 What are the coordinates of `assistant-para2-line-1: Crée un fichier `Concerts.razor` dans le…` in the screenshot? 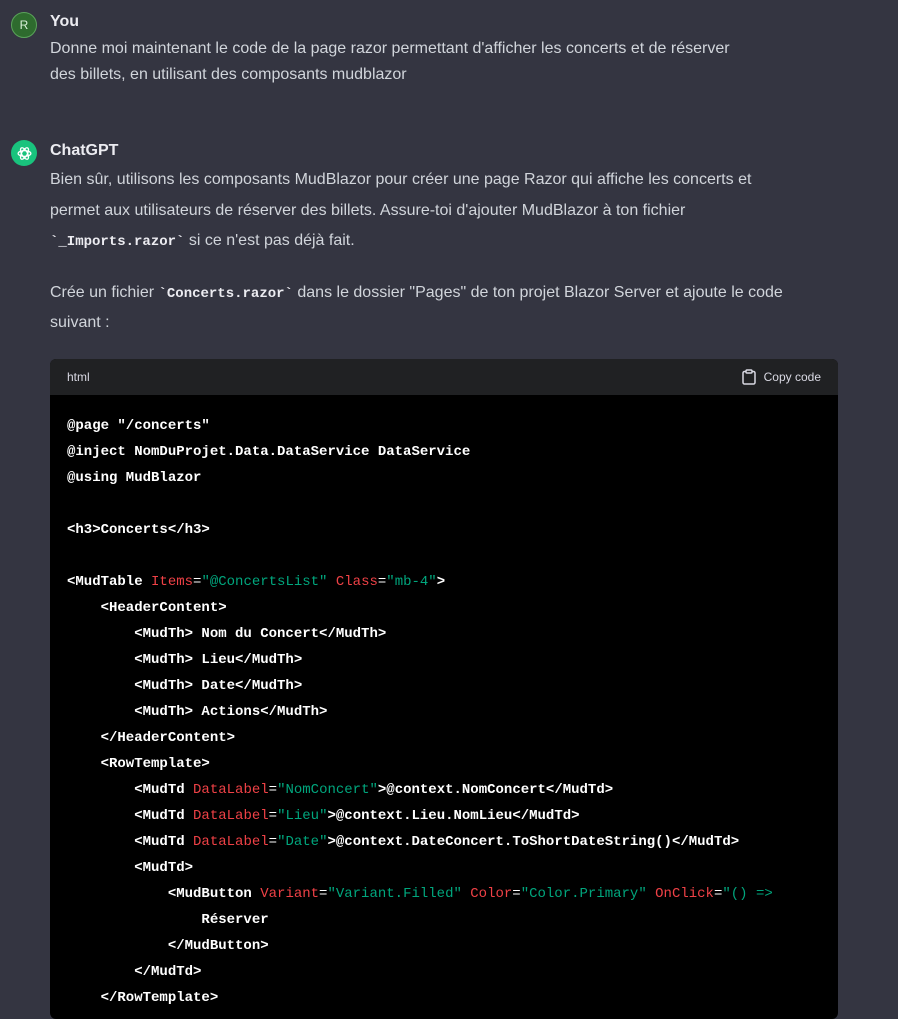 It's located at (450, 293).